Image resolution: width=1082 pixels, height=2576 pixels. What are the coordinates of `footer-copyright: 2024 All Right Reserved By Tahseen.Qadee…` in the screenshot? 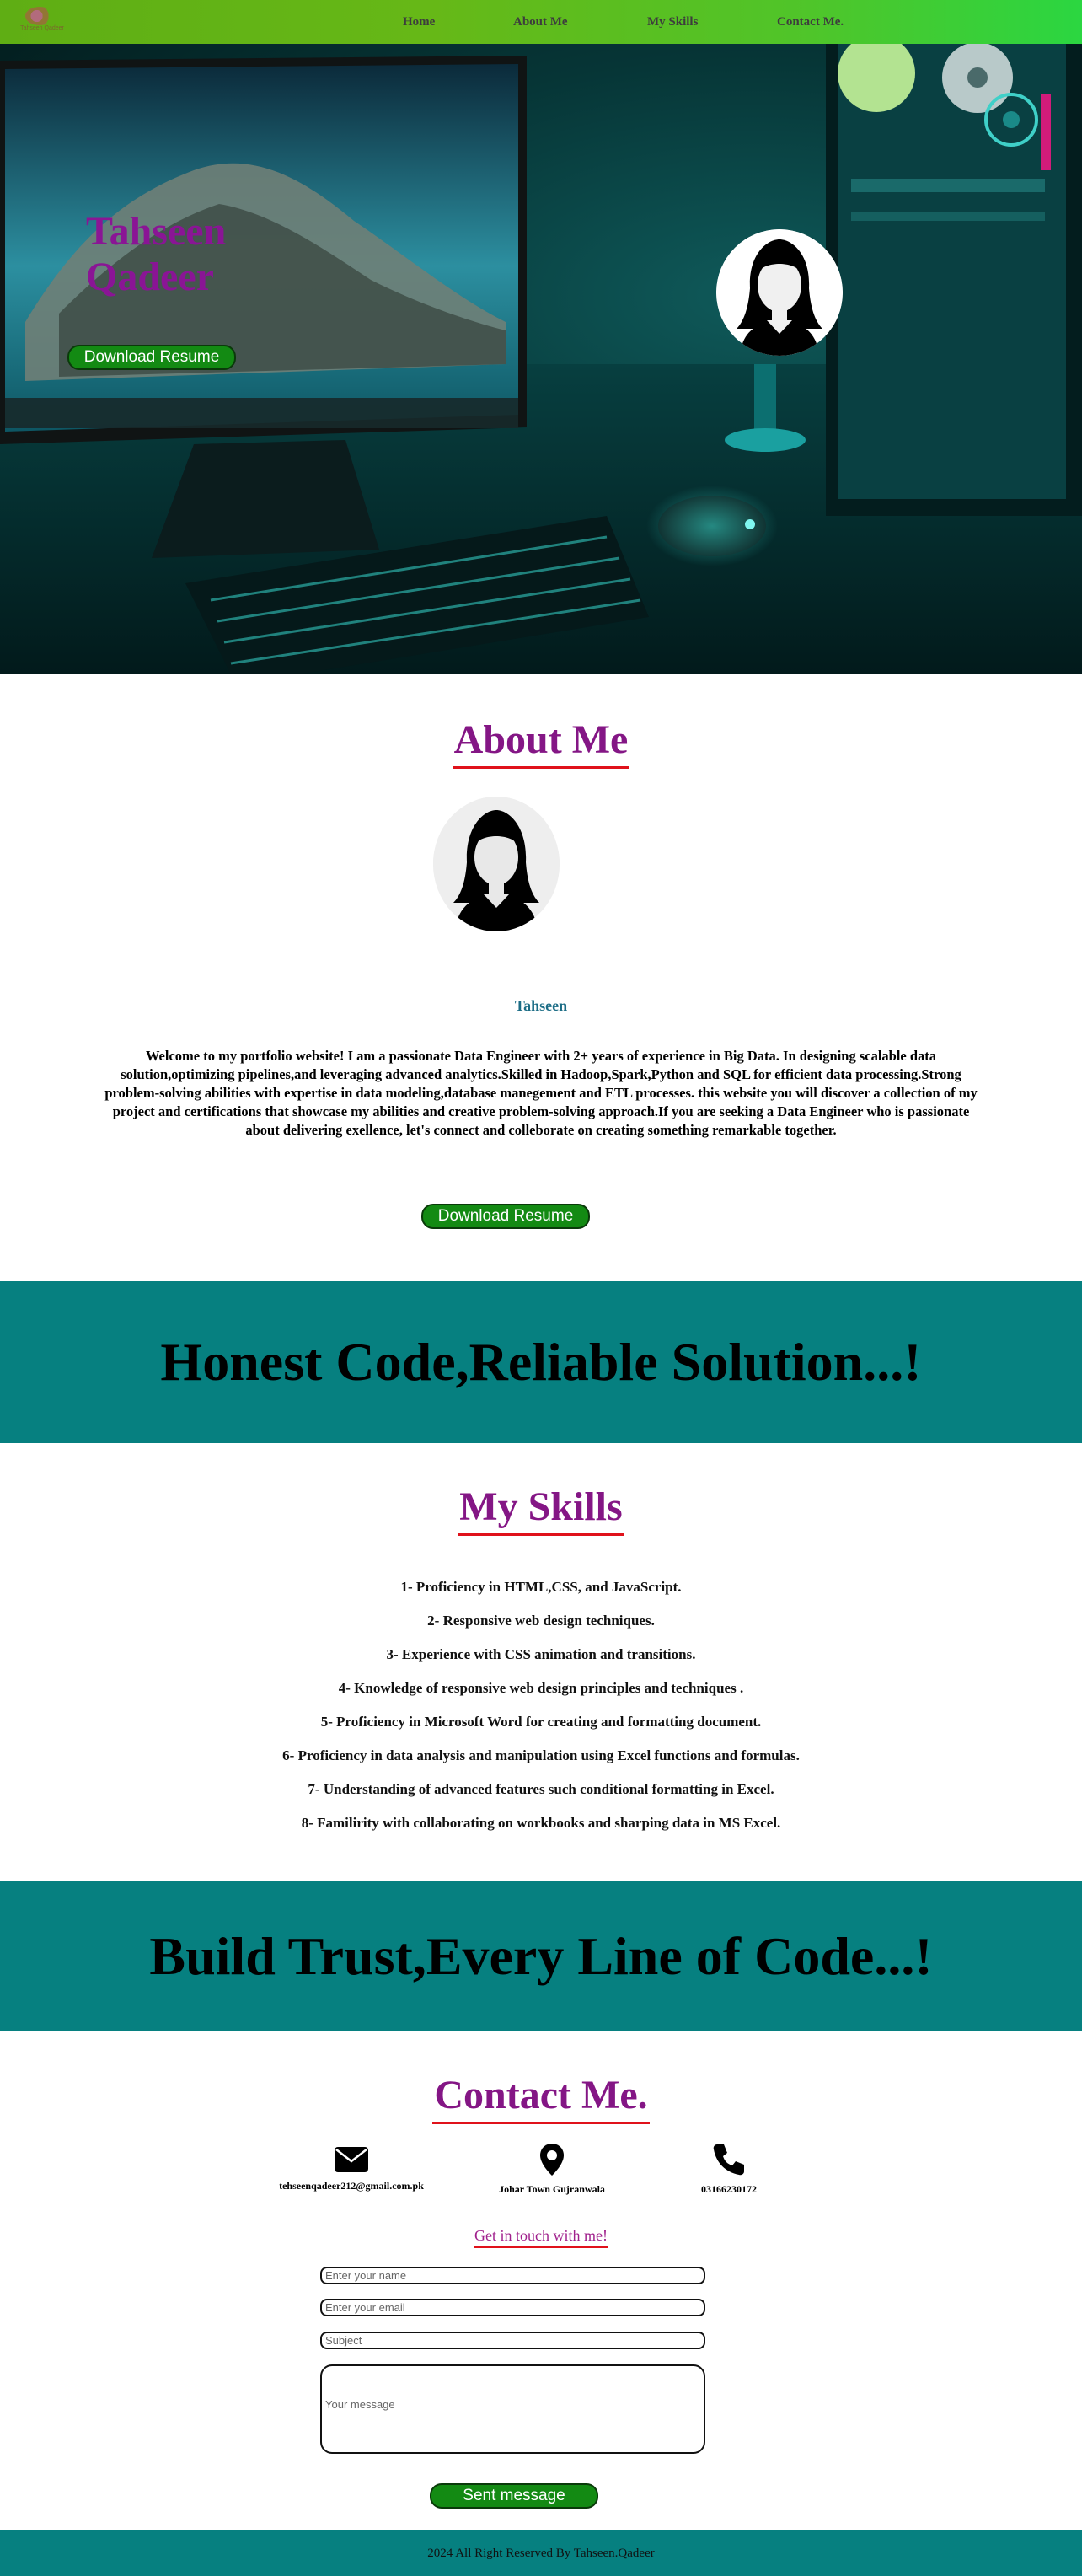 It's located at (541, 2553).